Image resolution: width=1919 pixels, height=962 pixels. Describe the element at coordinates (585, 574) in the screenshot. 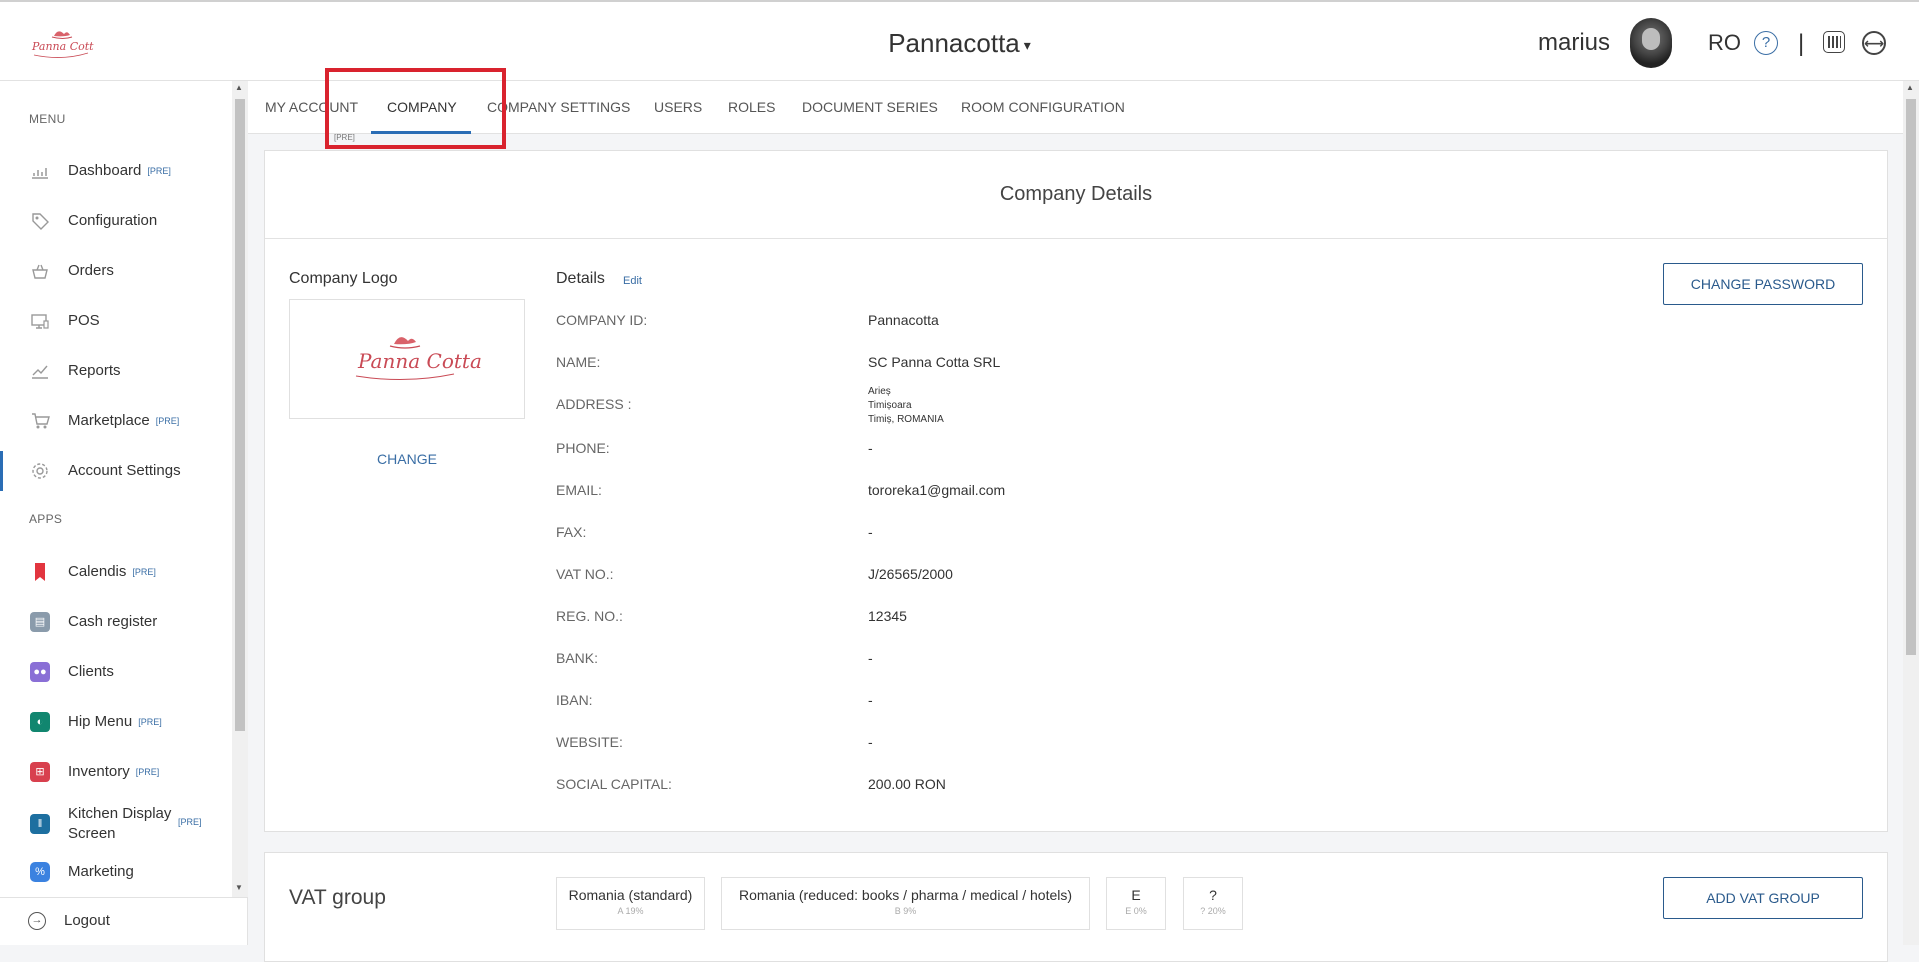

I see `field-label: VAT NO.:` at that location.